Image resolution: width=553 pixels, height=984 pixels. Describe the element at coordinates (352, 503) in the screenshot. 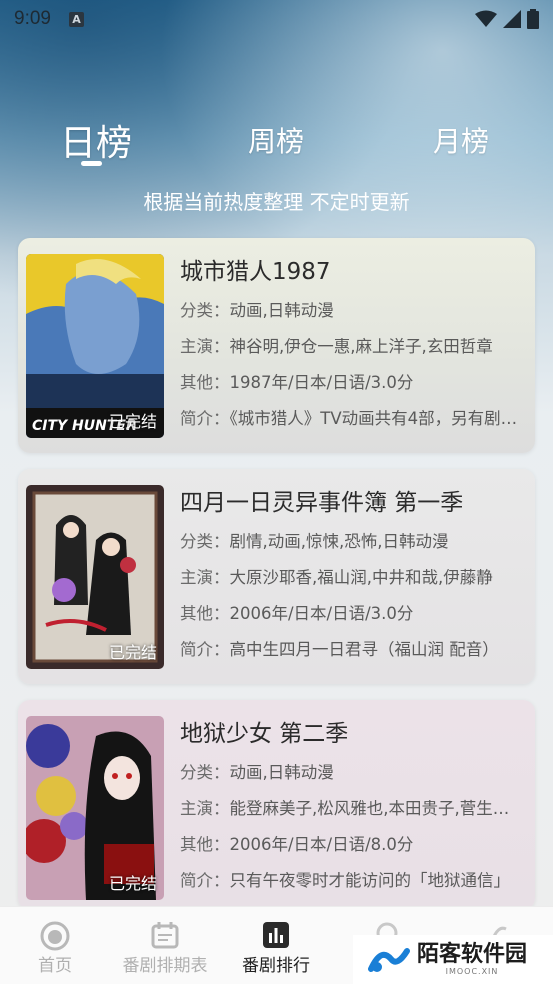

I see `item-title: 四月一日灵异事件簿 第一季` at that location.